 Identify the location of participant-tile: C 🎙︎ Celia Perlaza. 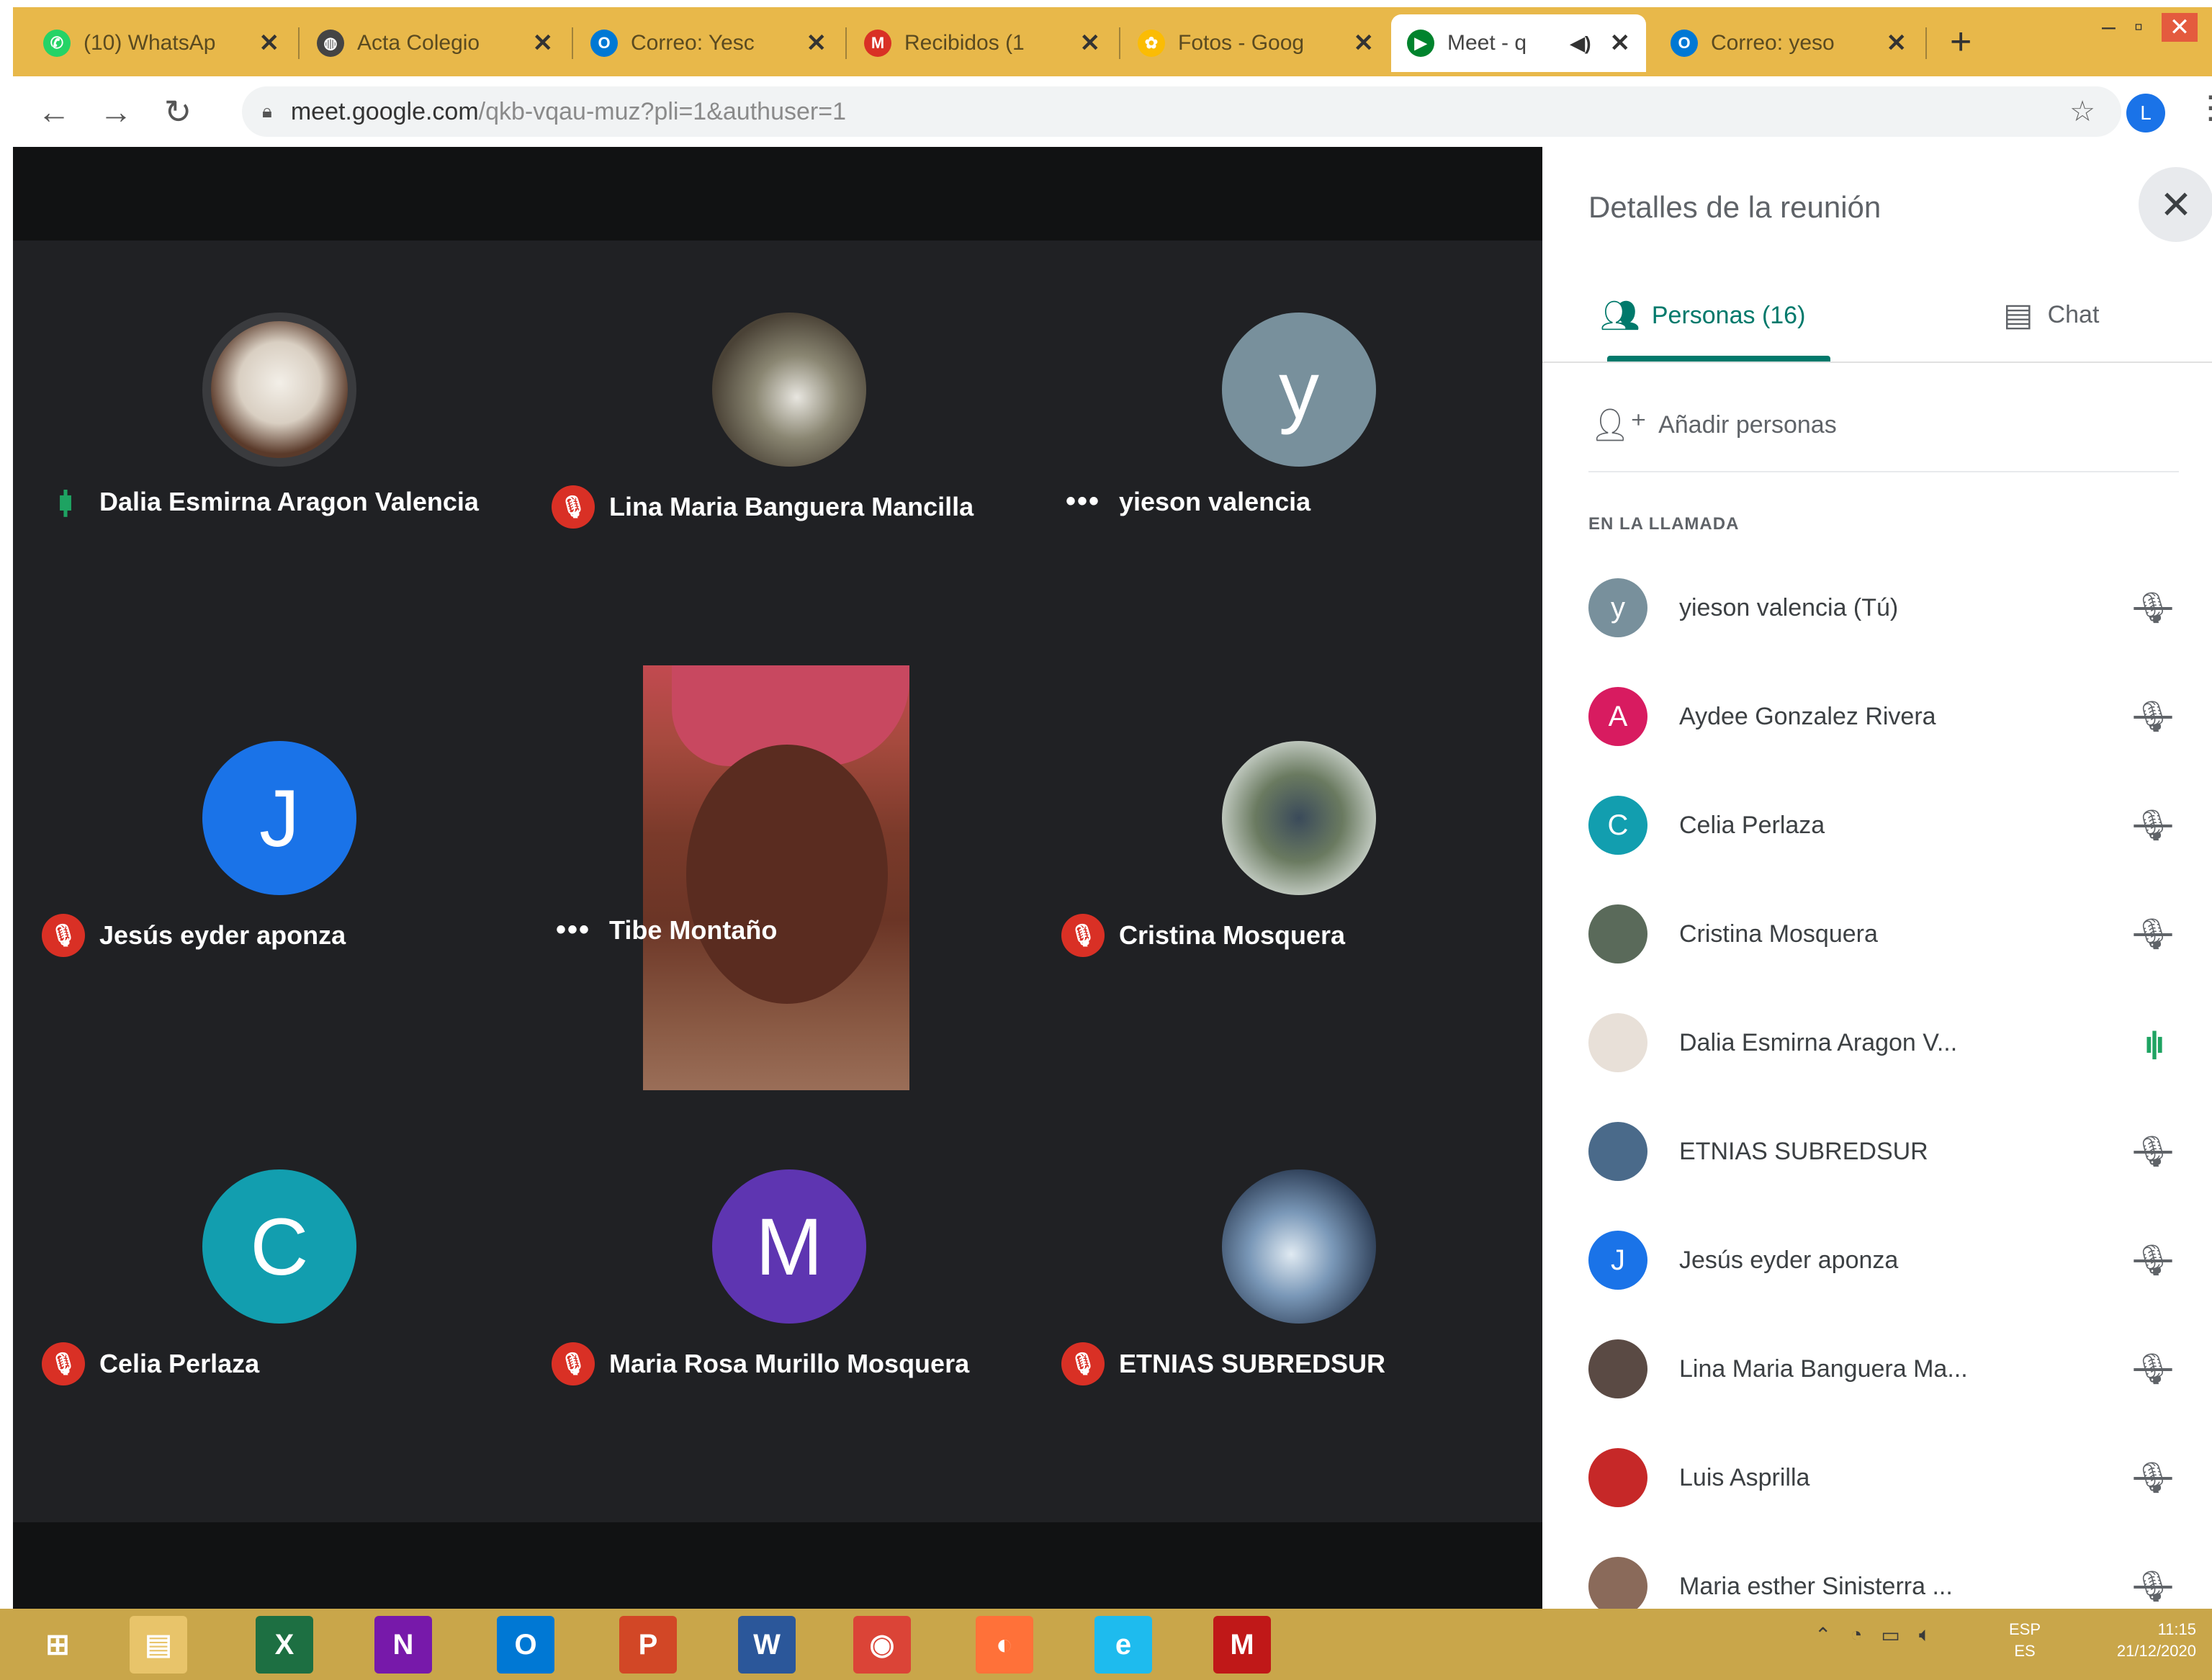
(279, 1309).